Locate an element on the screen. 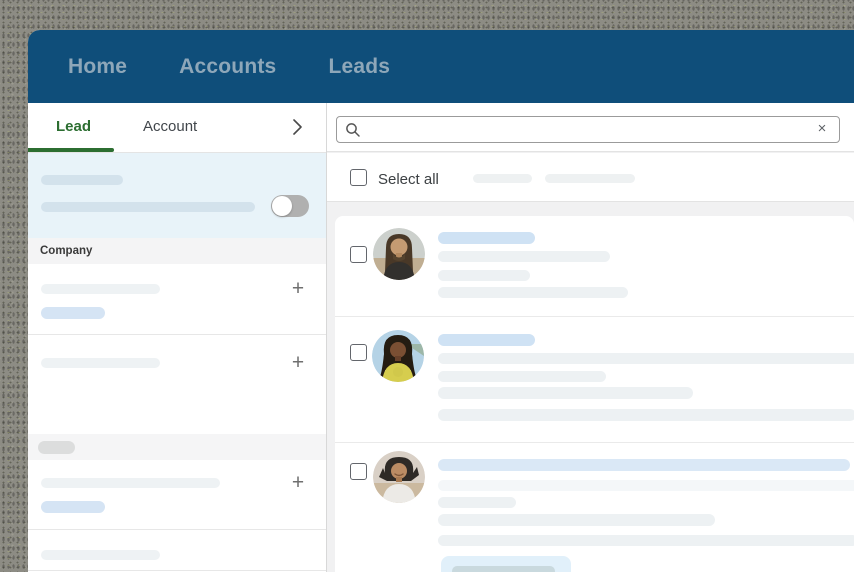  company-label: Company is located at coordinates (66, 251).